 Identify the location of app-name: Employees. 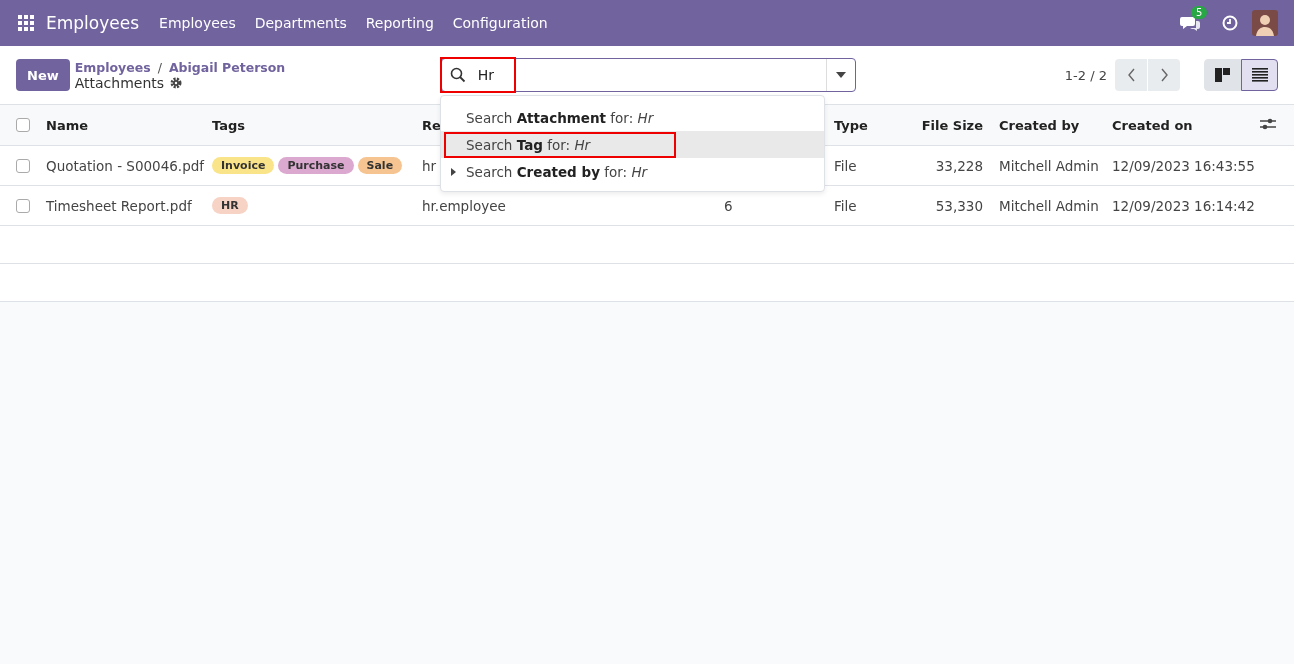
(93, 23).